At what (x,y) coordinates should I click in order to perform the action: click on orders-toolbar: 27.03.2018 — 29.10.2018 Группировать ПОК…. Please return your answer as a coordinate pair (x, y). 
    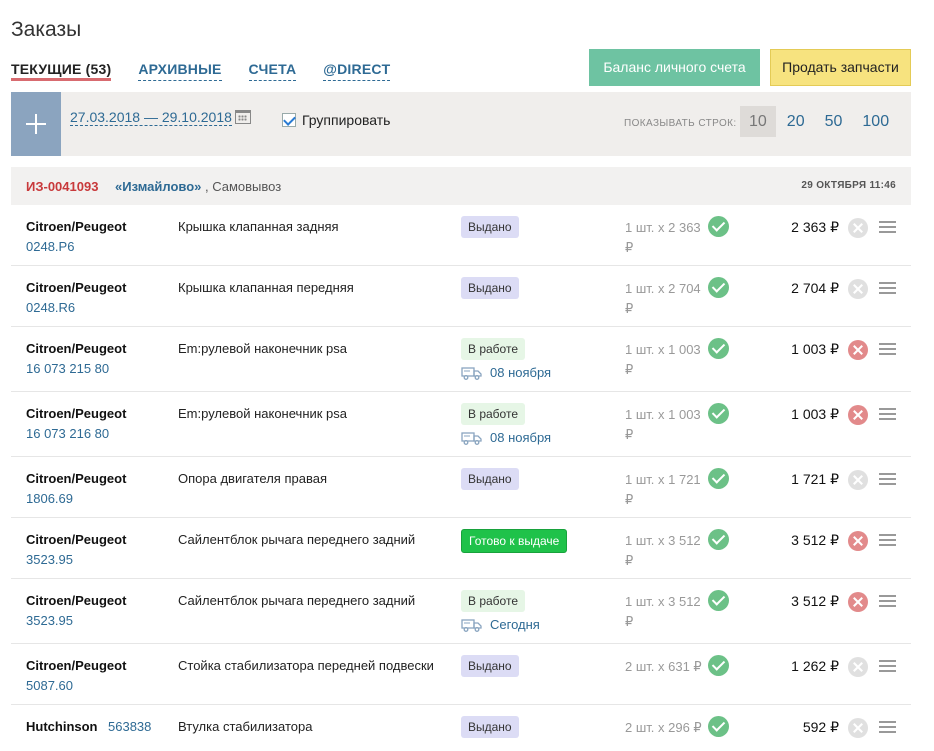
    Looking at the image, I should click on (461, 124).